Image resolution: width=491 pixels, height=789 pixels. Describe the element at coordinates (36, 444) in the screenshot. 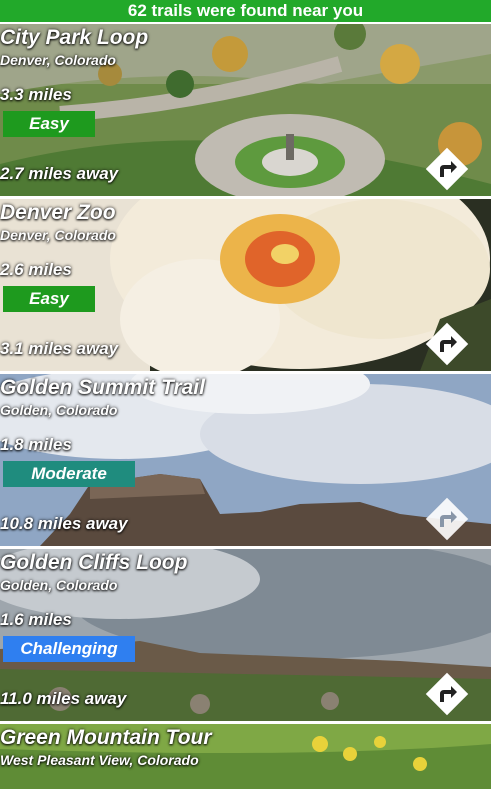

I see `trail-length: 1.8 miles` at that location.